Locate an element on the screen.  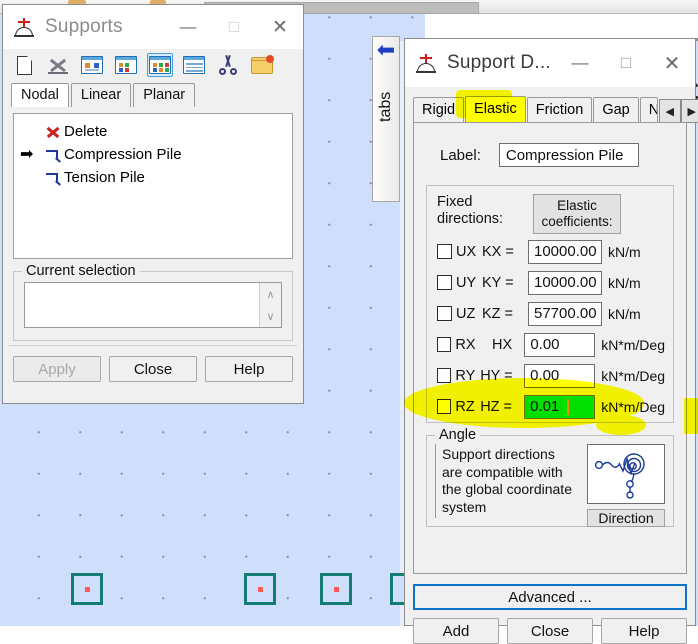
list-item: Tension Pile is located at coordinates (153, 177).